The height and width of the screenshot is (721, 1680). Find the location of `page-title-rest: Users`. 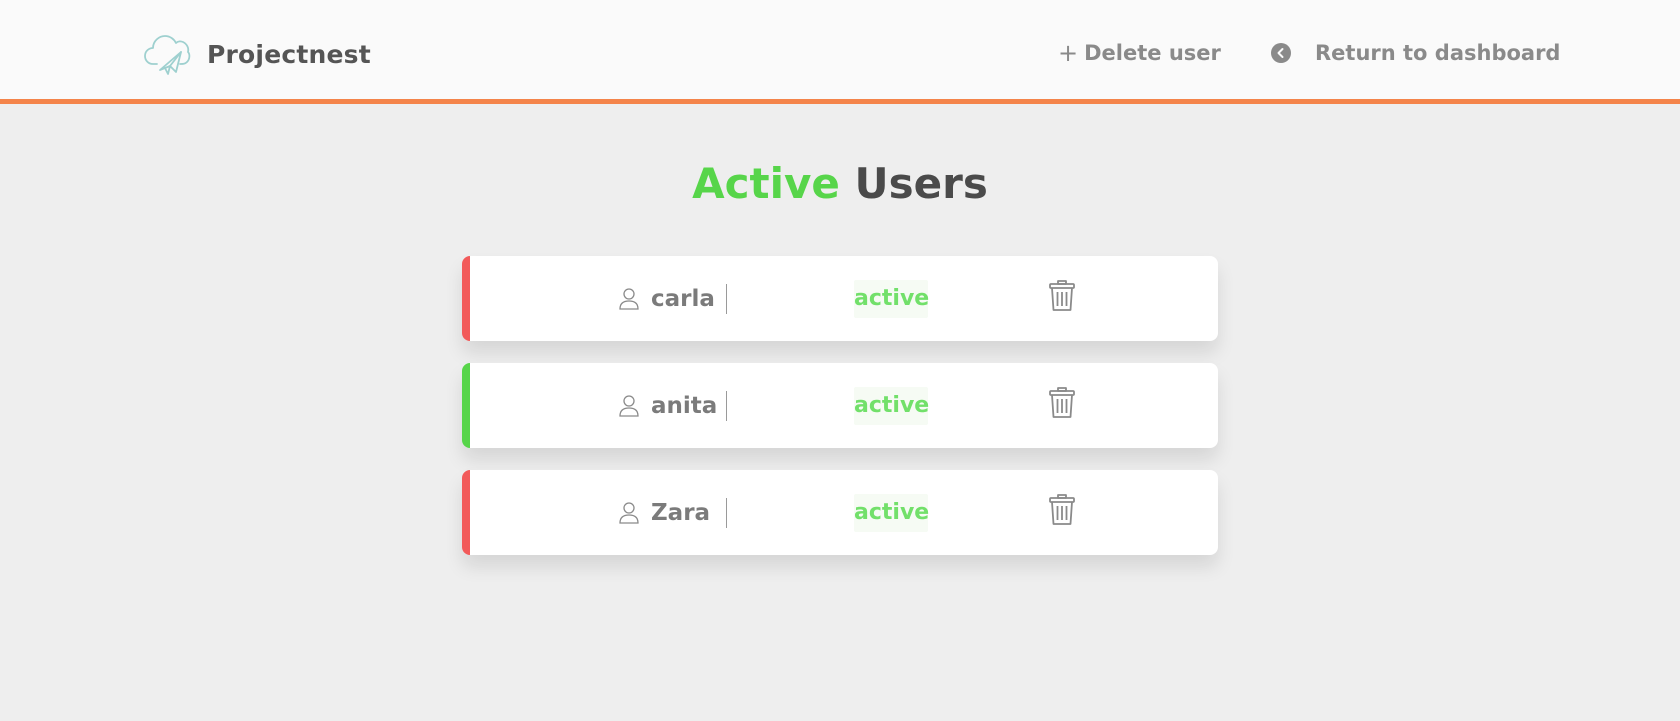

page-title-rest: Users is located at coordinates (921, 183).